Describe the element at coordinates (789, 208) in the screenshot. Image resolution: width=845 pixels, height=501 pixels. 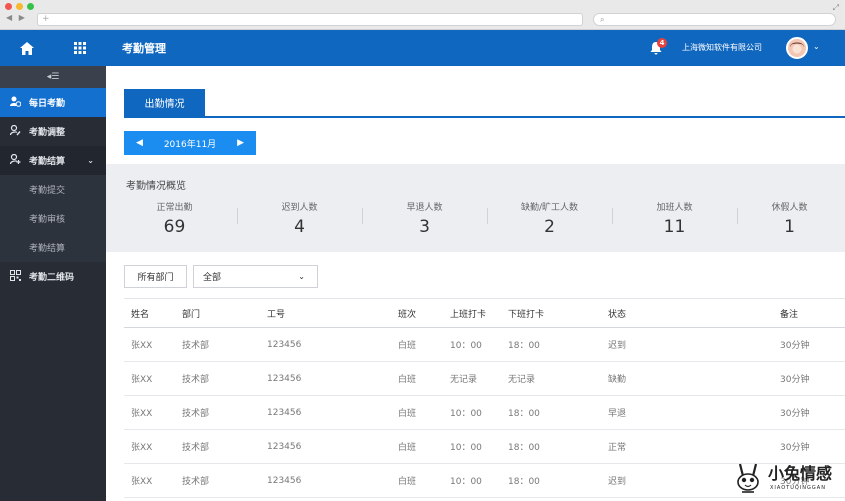
I see `stat-label: 休假人数` at that location.